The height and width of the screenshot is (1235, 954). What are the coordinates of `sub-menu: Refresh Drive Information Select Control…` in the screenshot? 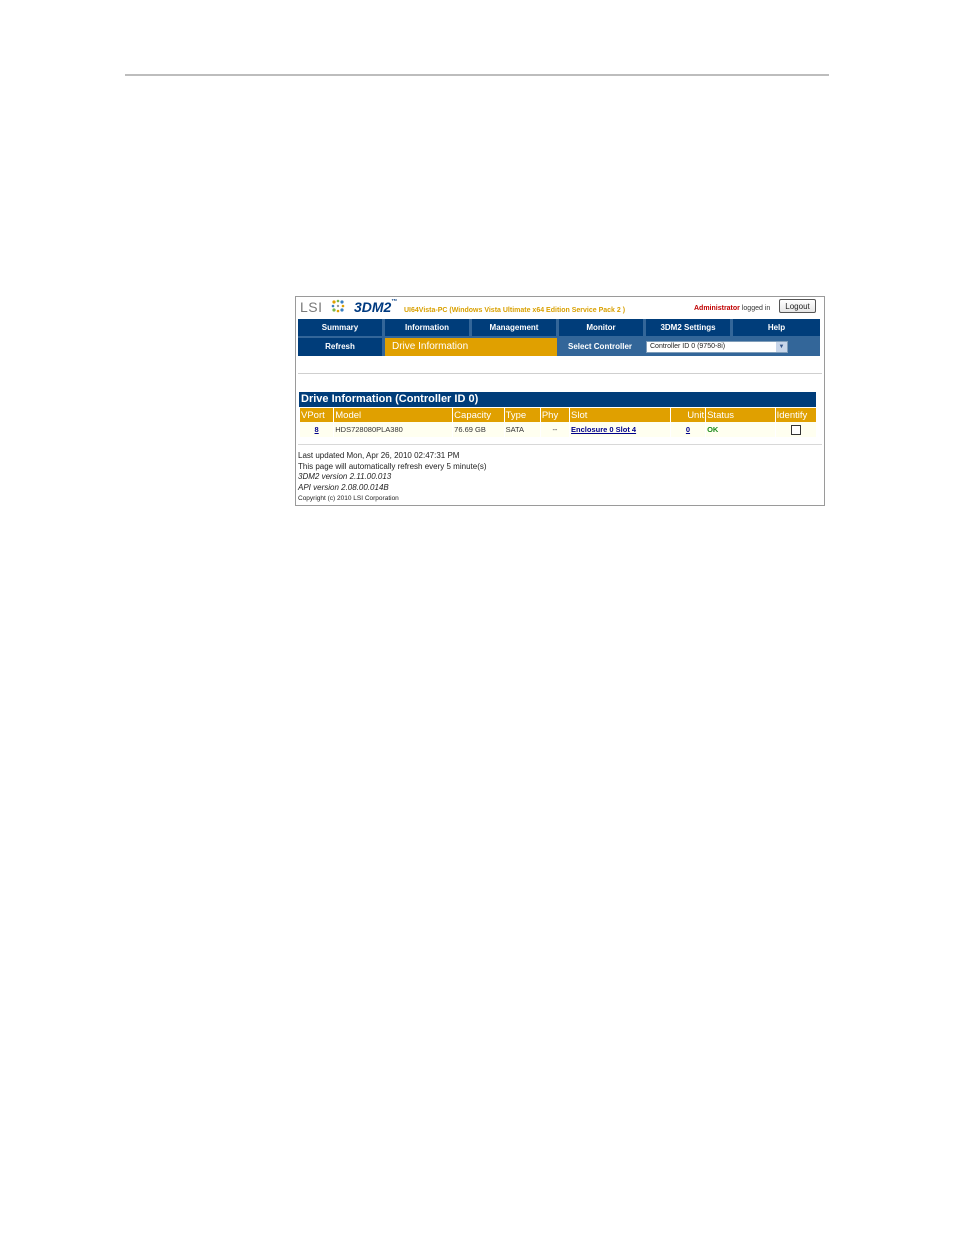 It's located at (559, 347).